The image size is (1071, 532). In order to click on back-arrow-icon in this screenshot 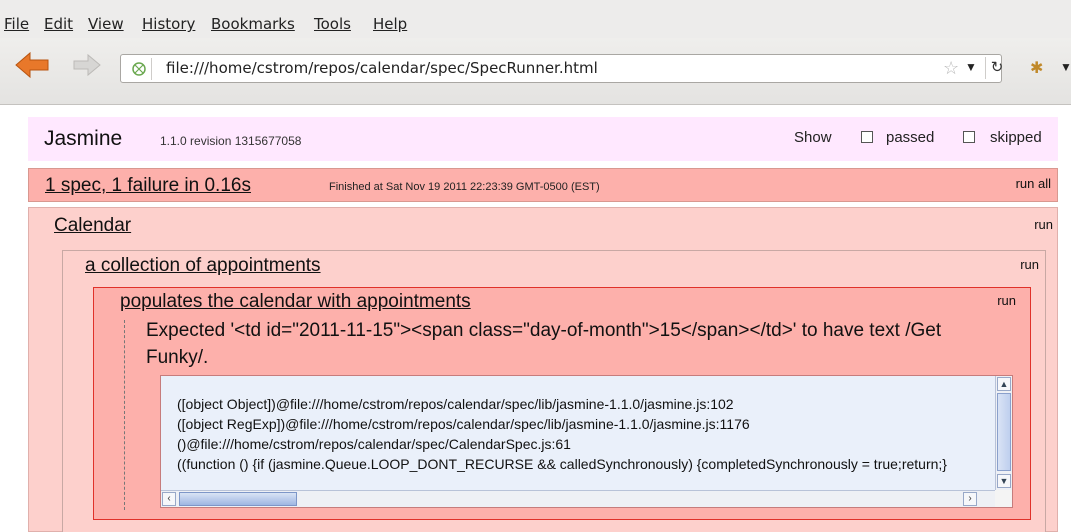, I will do `click(32, 65)`.